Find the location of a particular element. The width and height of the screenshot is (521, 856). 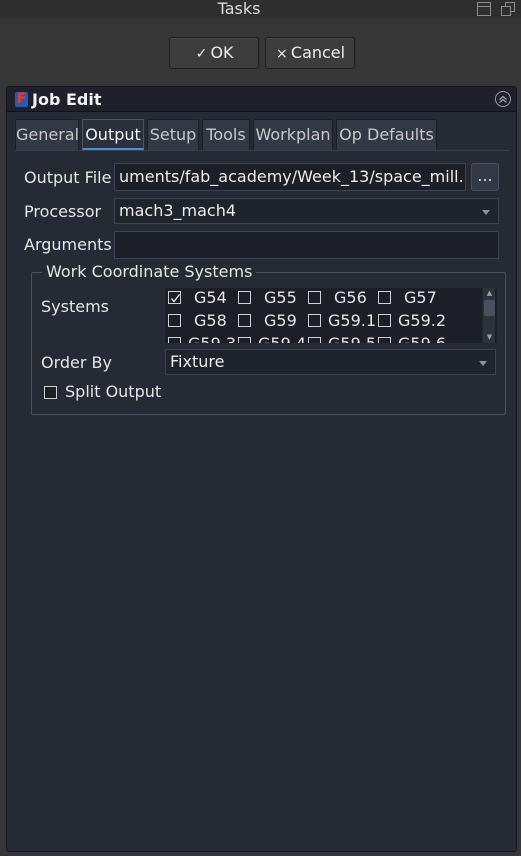

systems-scrollbar: ▲ ▼ is located at coordinates (488, 315).